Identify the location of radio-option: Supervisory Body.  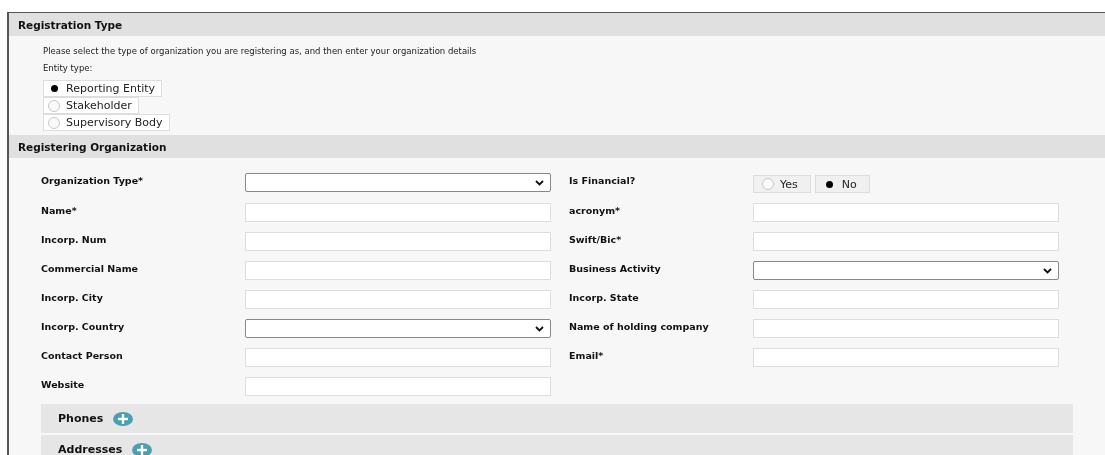
(106, 122).